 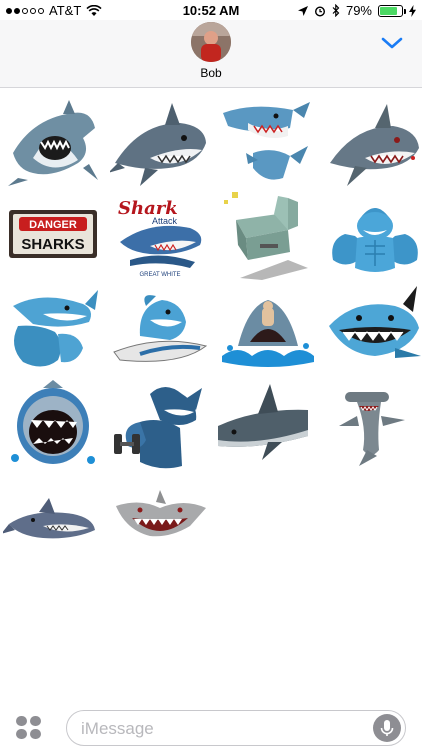 I want to click on sticker-splash-shark, so click(x=268, y=331).